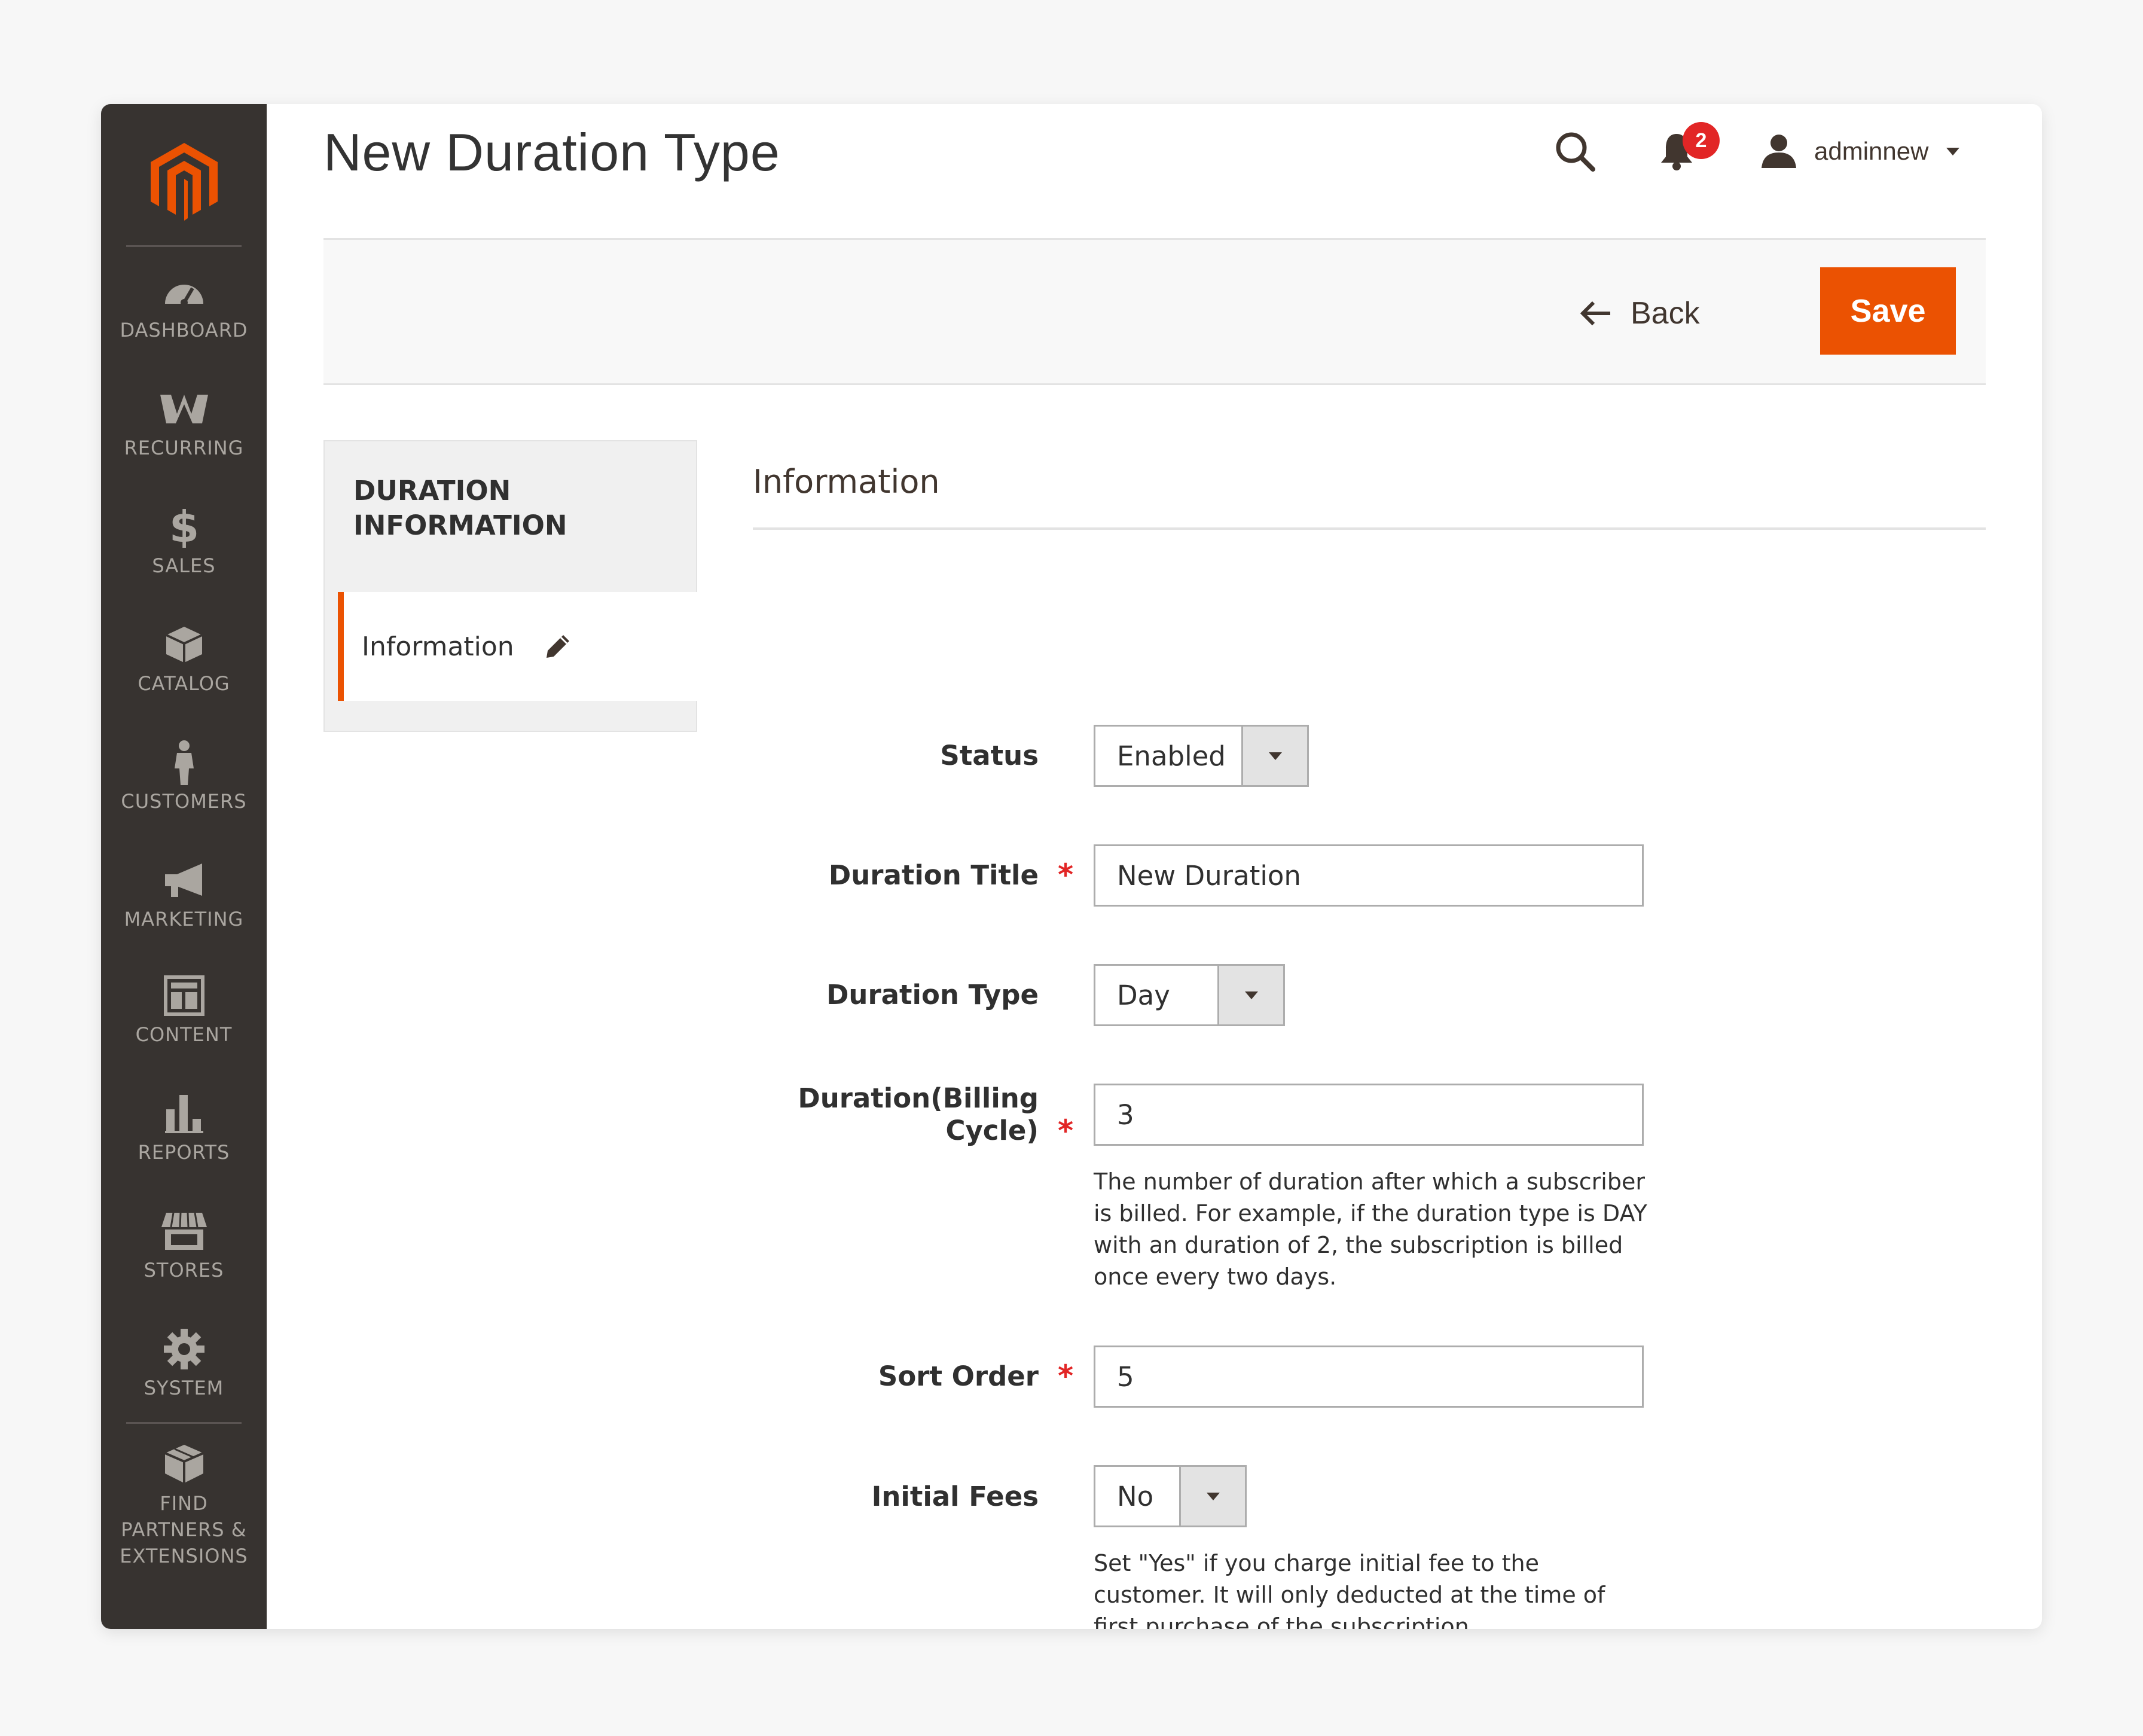  Describe the element at coordinates (1953, 151) in the screenshot. I see `caret-down-icon` at that location.